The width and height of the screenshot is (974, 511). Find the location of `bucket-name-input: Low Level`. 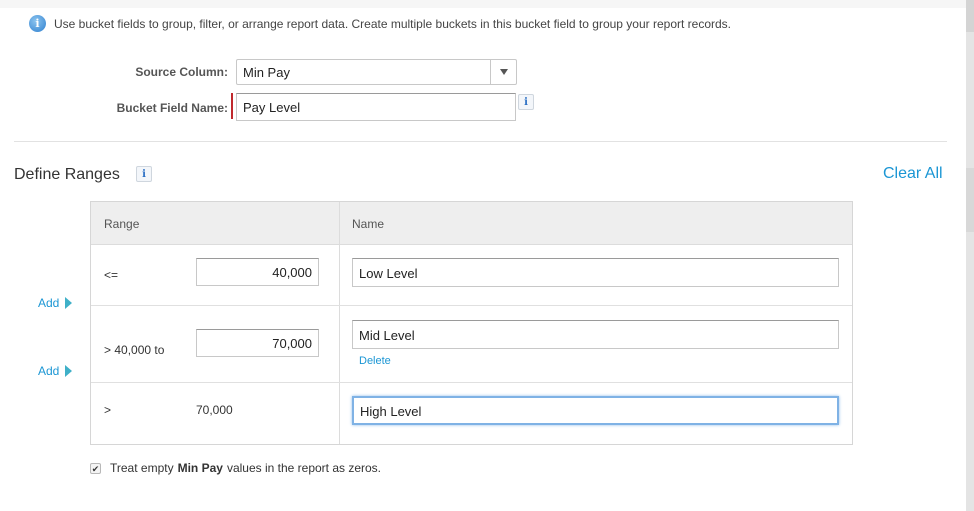

bucket-name-input: Low Level is located at coordinates (595, 272).